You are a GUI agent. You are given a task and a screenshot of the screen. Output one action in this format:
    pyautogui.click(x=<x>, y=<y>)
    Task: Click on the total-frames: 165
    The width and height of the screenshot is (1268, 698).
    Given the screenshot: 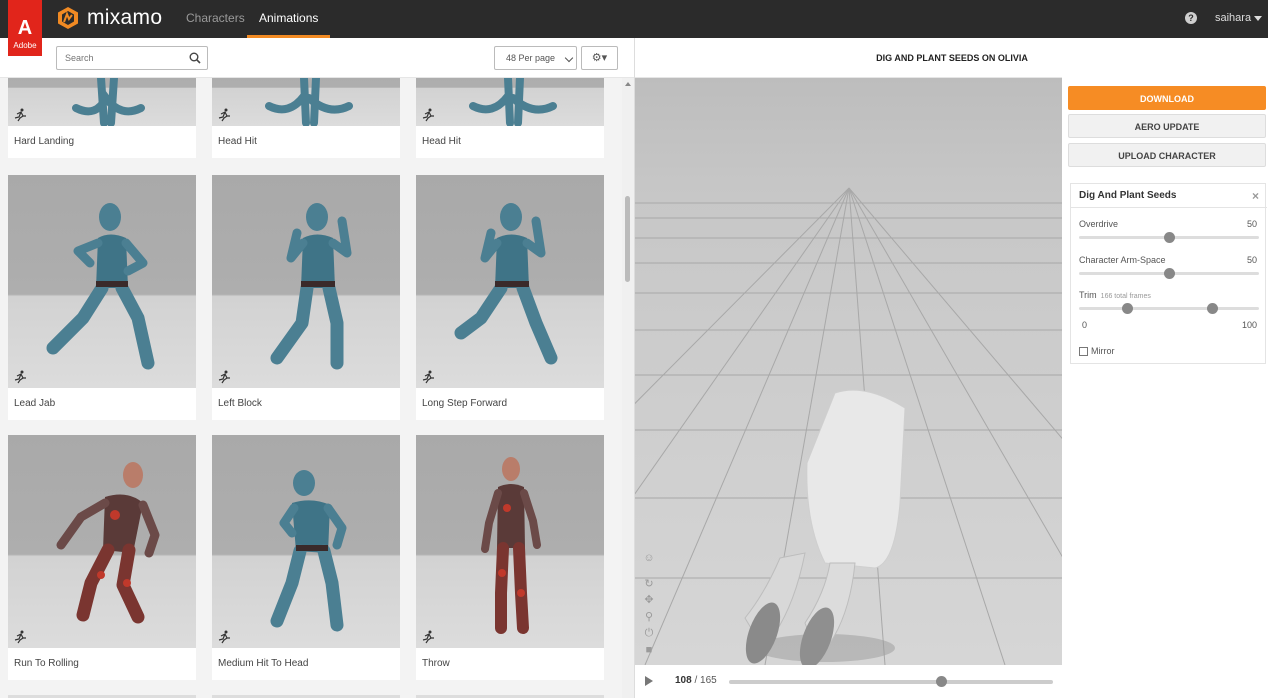 What is the action you would take?
    pyautogui.click(x=708, y=680)
    